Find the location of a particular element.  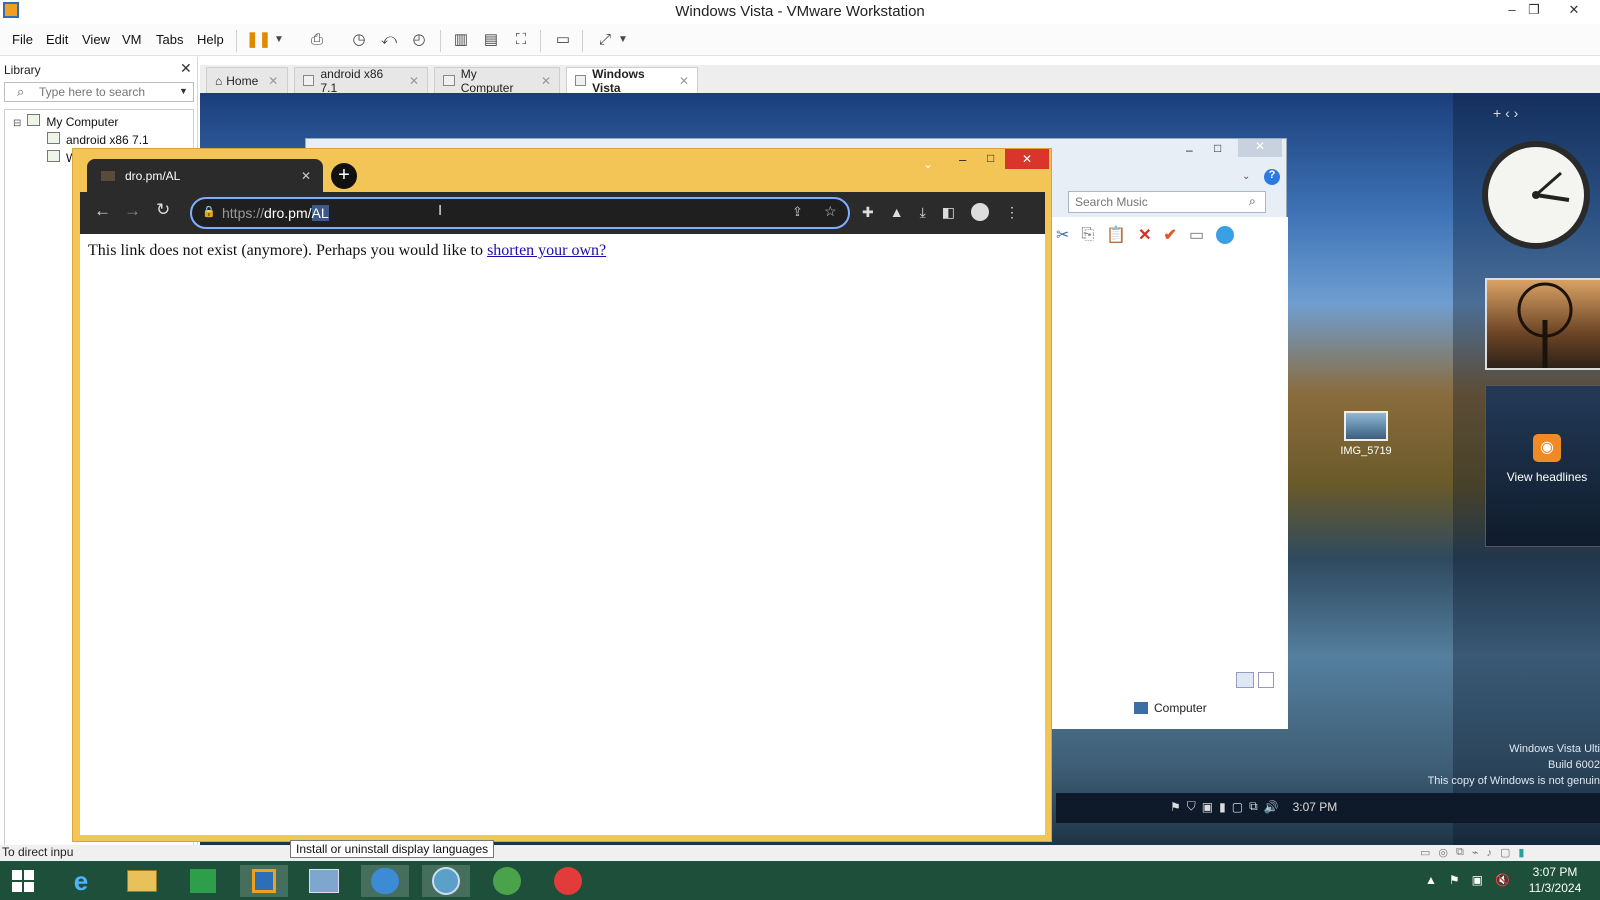

snapshot-manager-icon: ◴ is located at coordinates (419, 40).